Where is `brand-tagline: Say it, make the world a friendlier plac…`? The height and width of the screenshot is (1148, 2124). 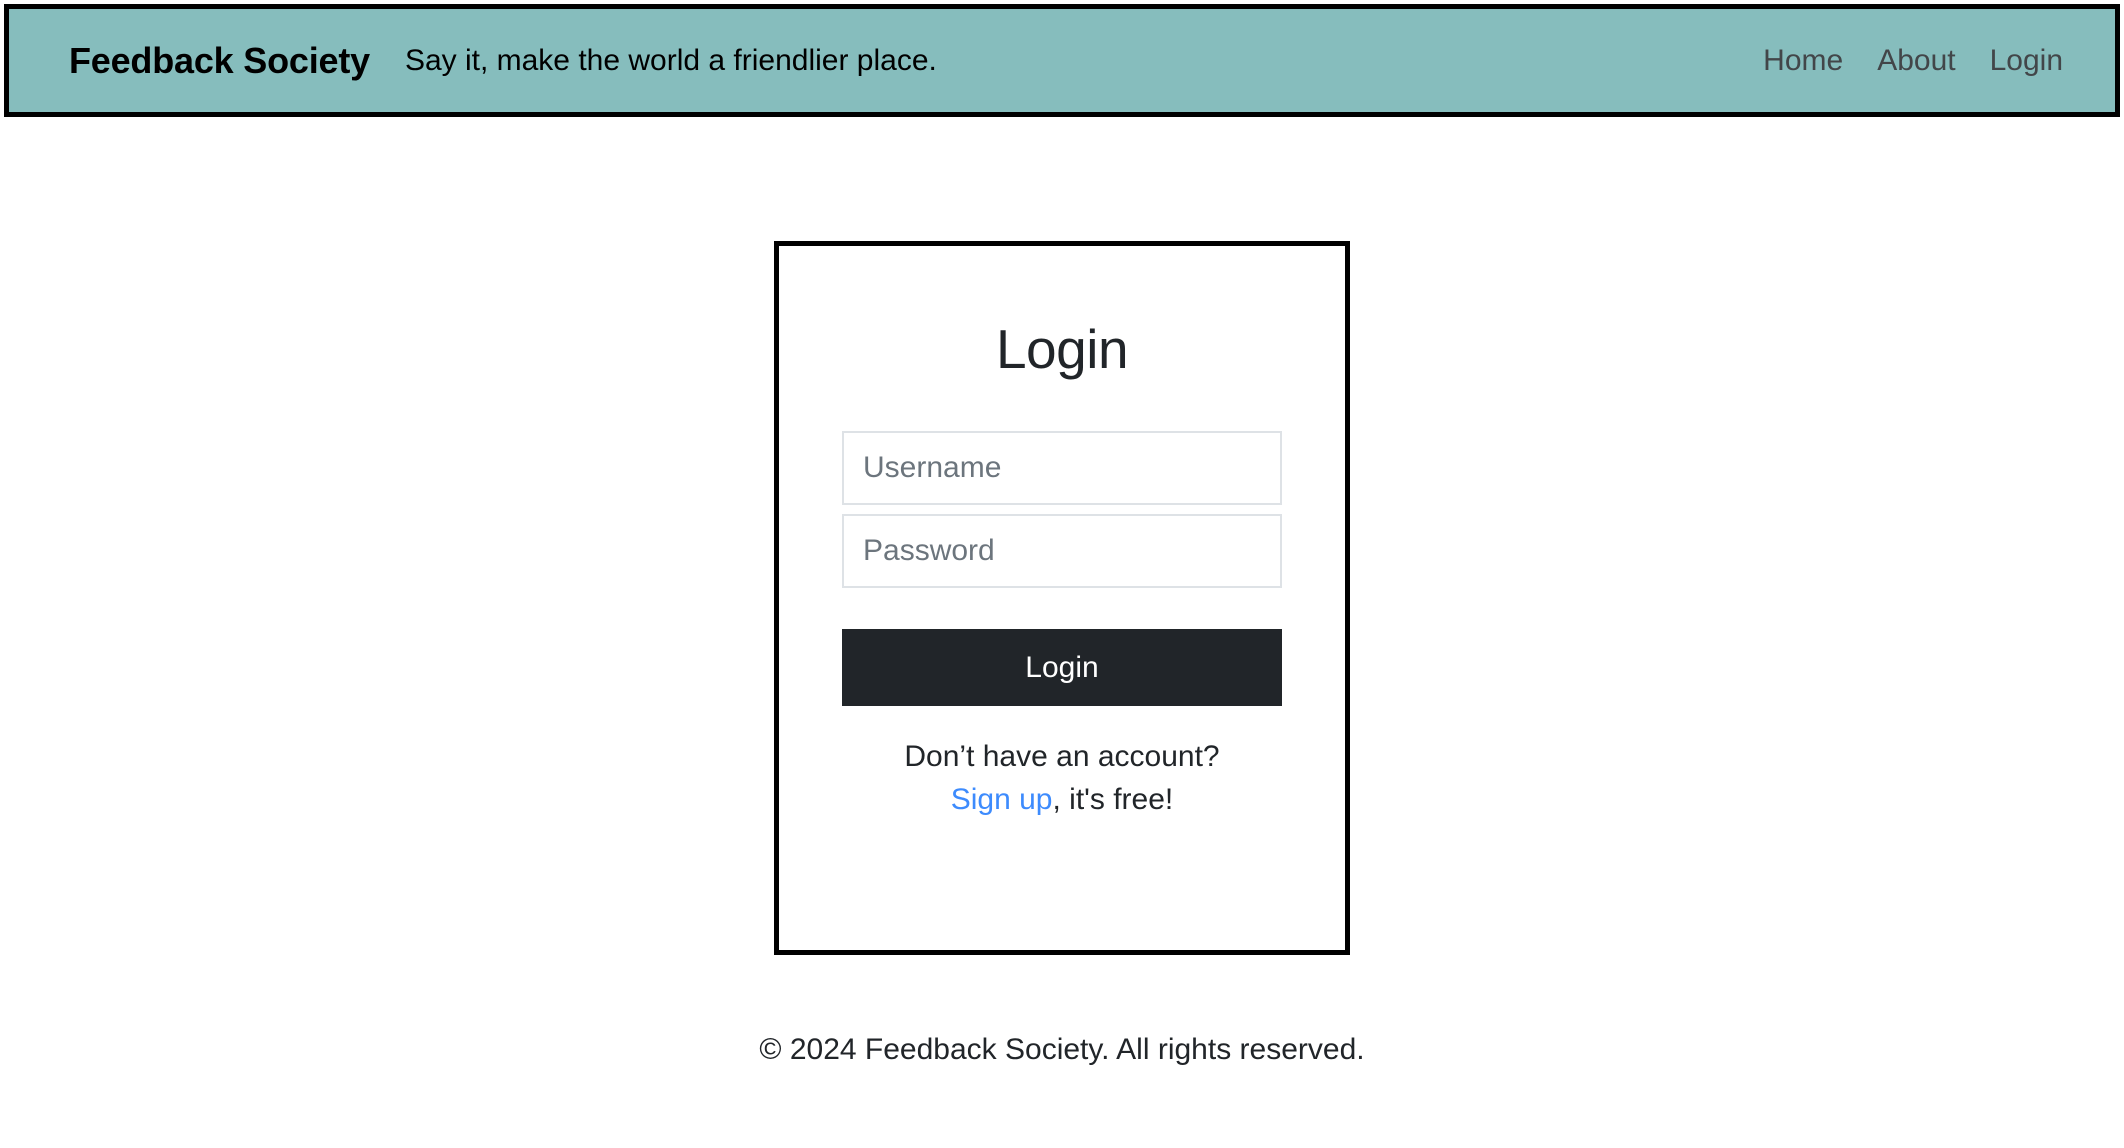 brand-tagline: Say it, make the world a friendlier plac… is located at coordinates (670, 60).